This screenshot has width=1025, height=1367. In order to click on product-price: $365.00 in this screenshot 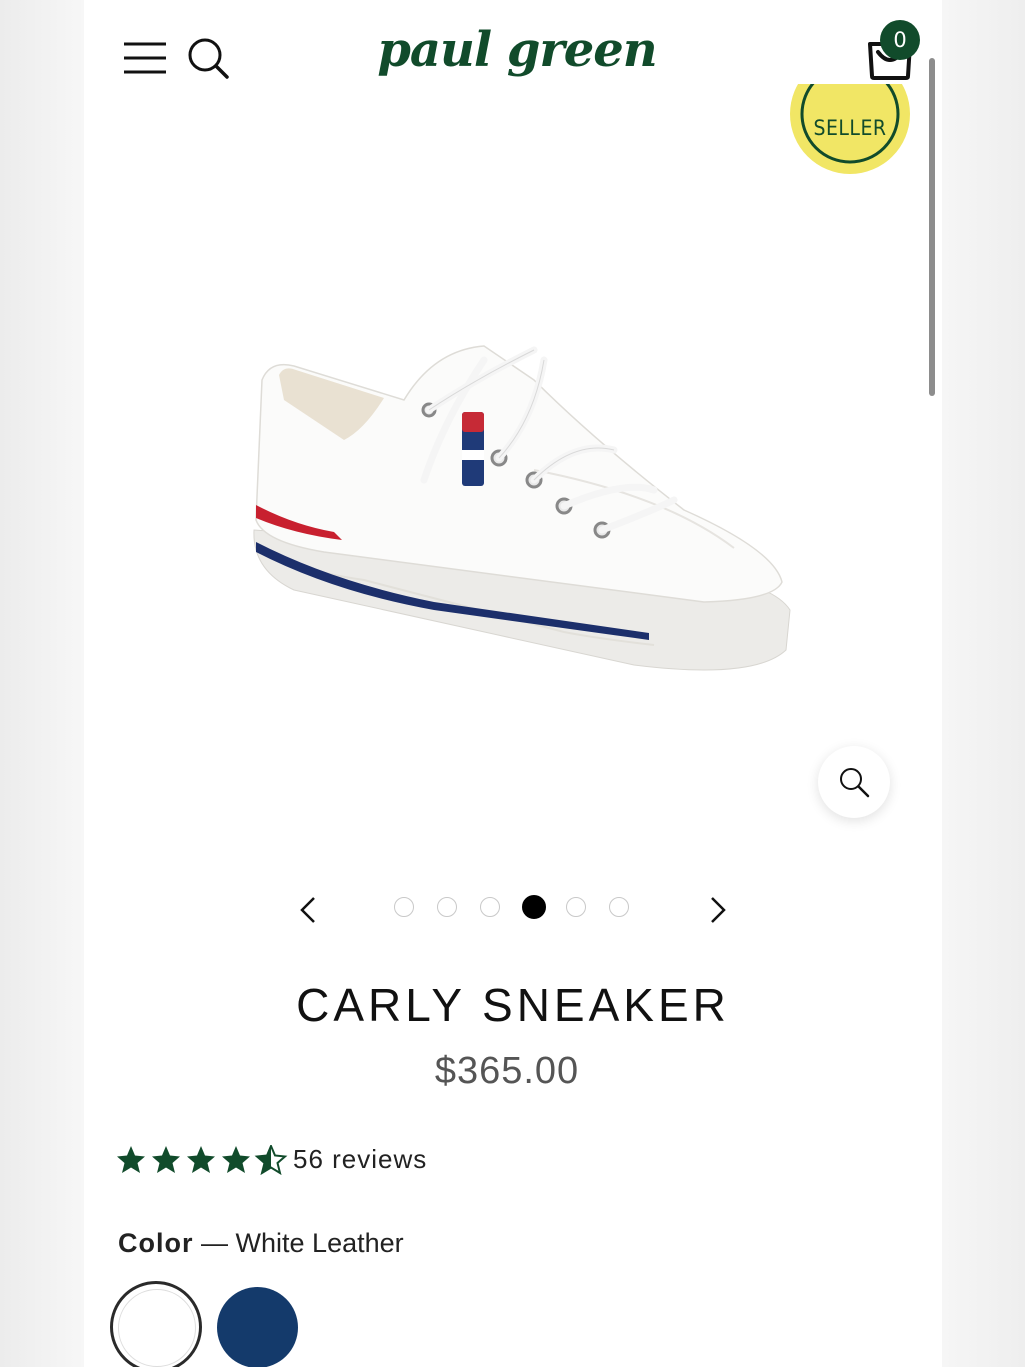, I will do `click(507, 1071)`.